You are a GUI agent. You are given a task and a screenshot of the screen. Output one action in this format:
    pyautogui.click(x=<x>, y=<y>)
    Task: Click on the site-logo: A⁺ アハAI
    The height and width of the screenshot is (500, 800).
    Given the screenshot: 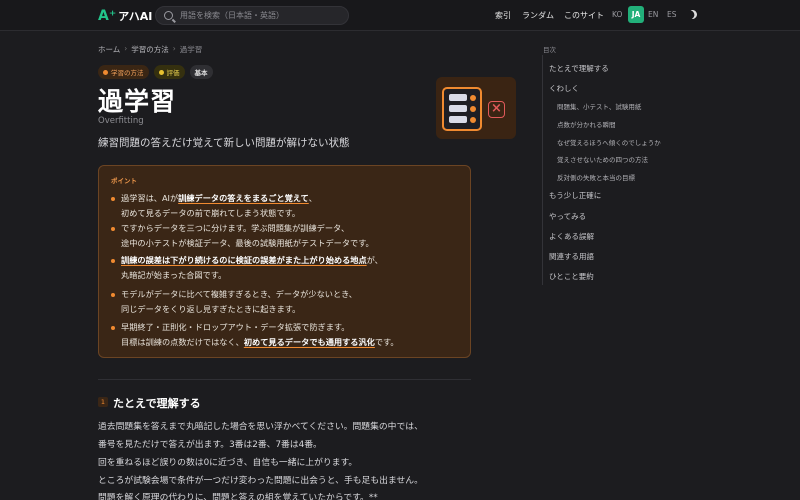 What is the action you would take?
    pyautogui.click(x=125, y=16)
    